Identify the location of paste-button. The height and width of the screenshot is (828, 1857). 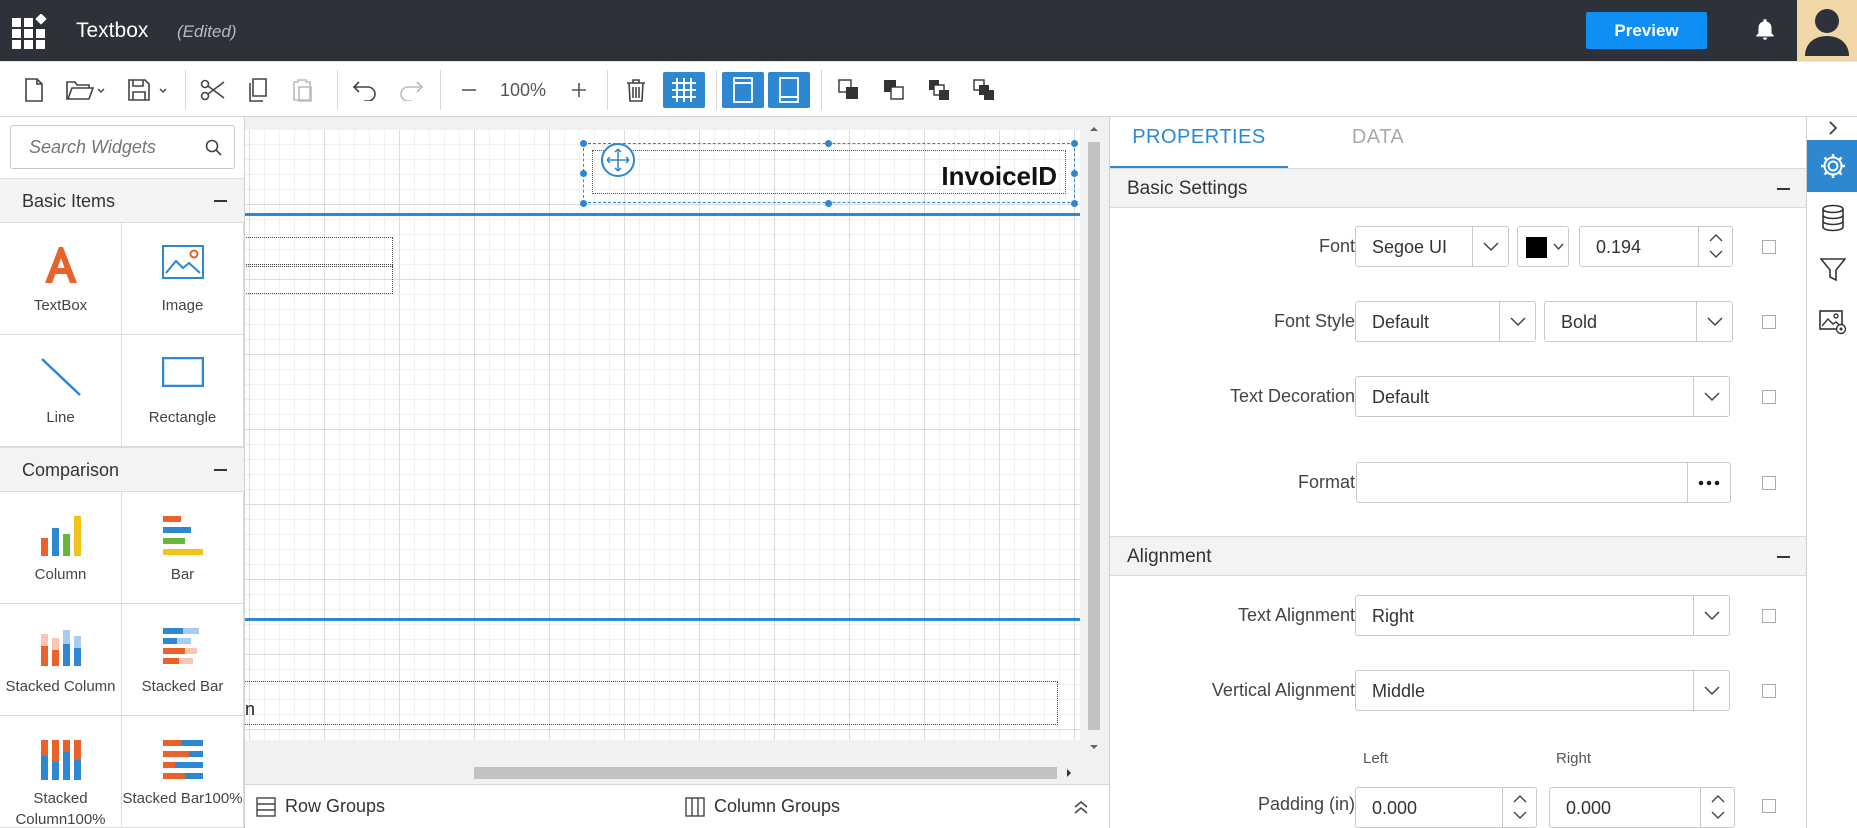
(303, 90).